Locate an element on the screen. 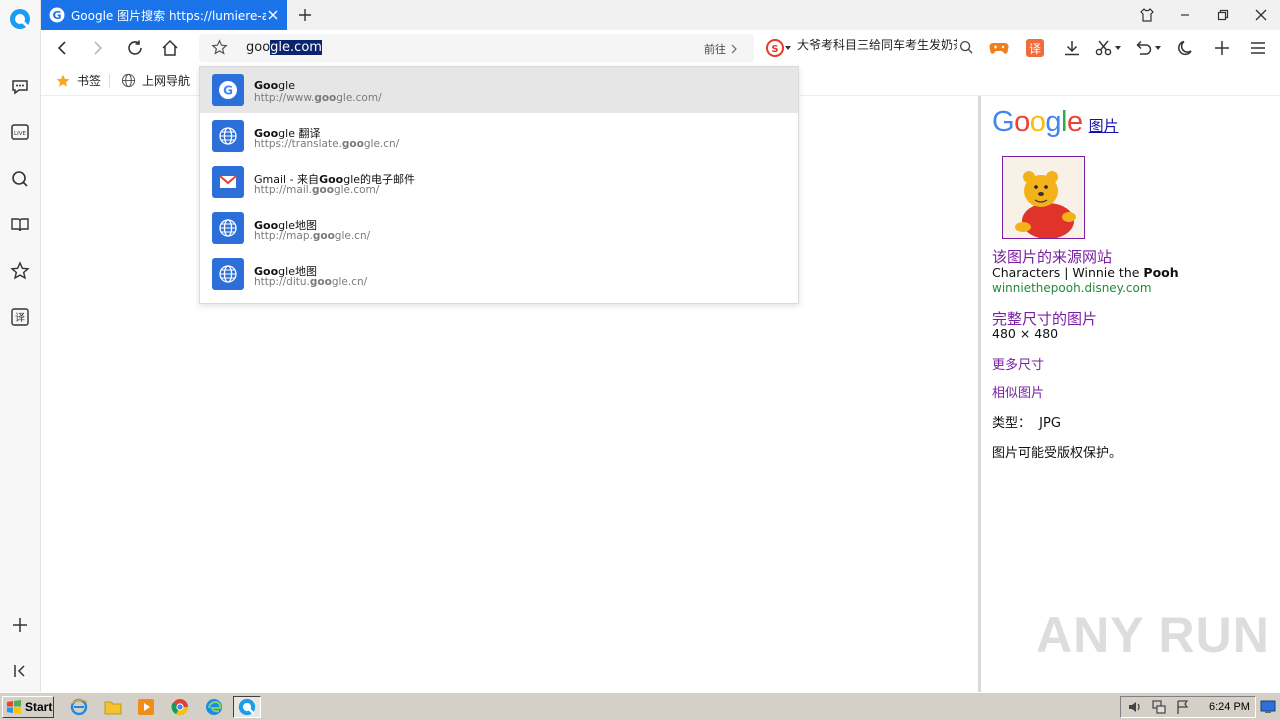 The width and height of the screenshot is (1280, 720). address-autocomplete-selection: gle.com is located at coordinates (296, 47).